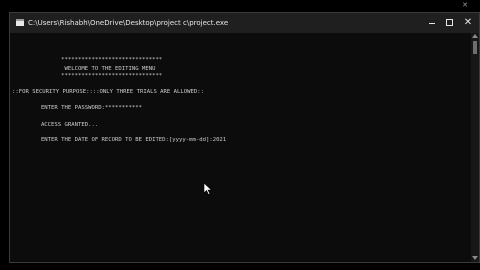 The width and height of the screenshot is (480, 270). I want to click on console-app-icon, so click(20, 22).